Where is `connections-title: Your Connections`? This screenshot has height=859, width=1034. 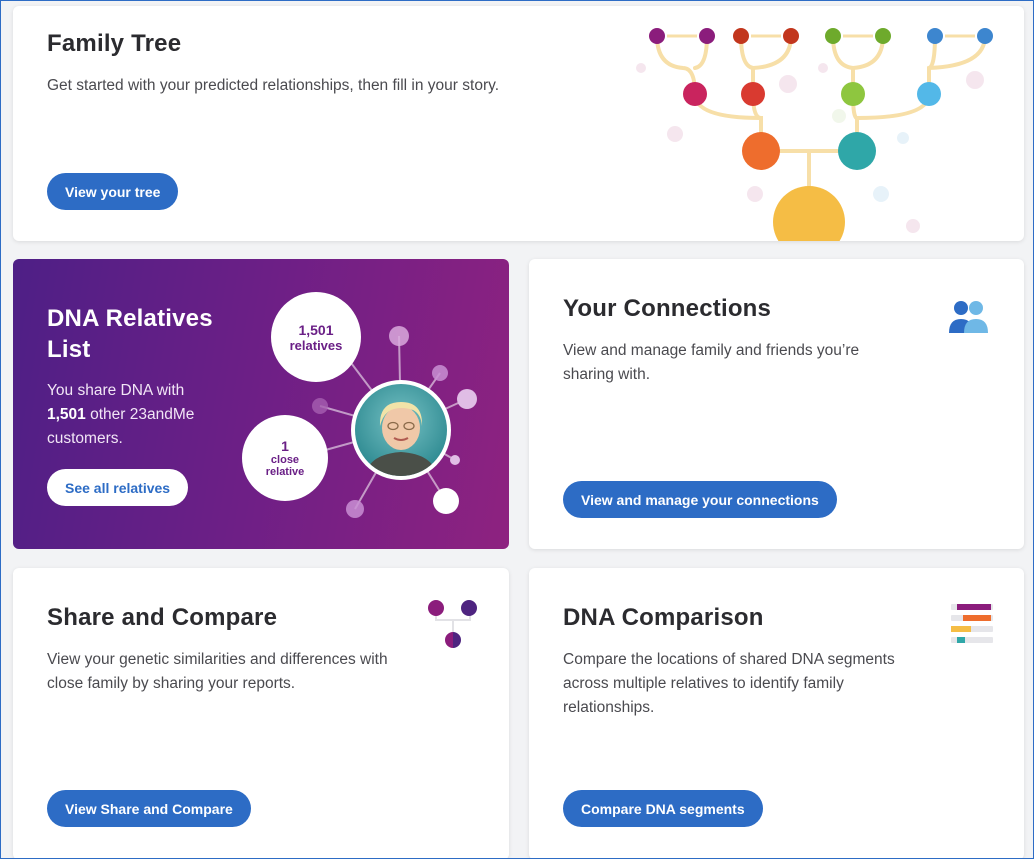
connections-title: Your Connections is located at coordinates (667, 308).